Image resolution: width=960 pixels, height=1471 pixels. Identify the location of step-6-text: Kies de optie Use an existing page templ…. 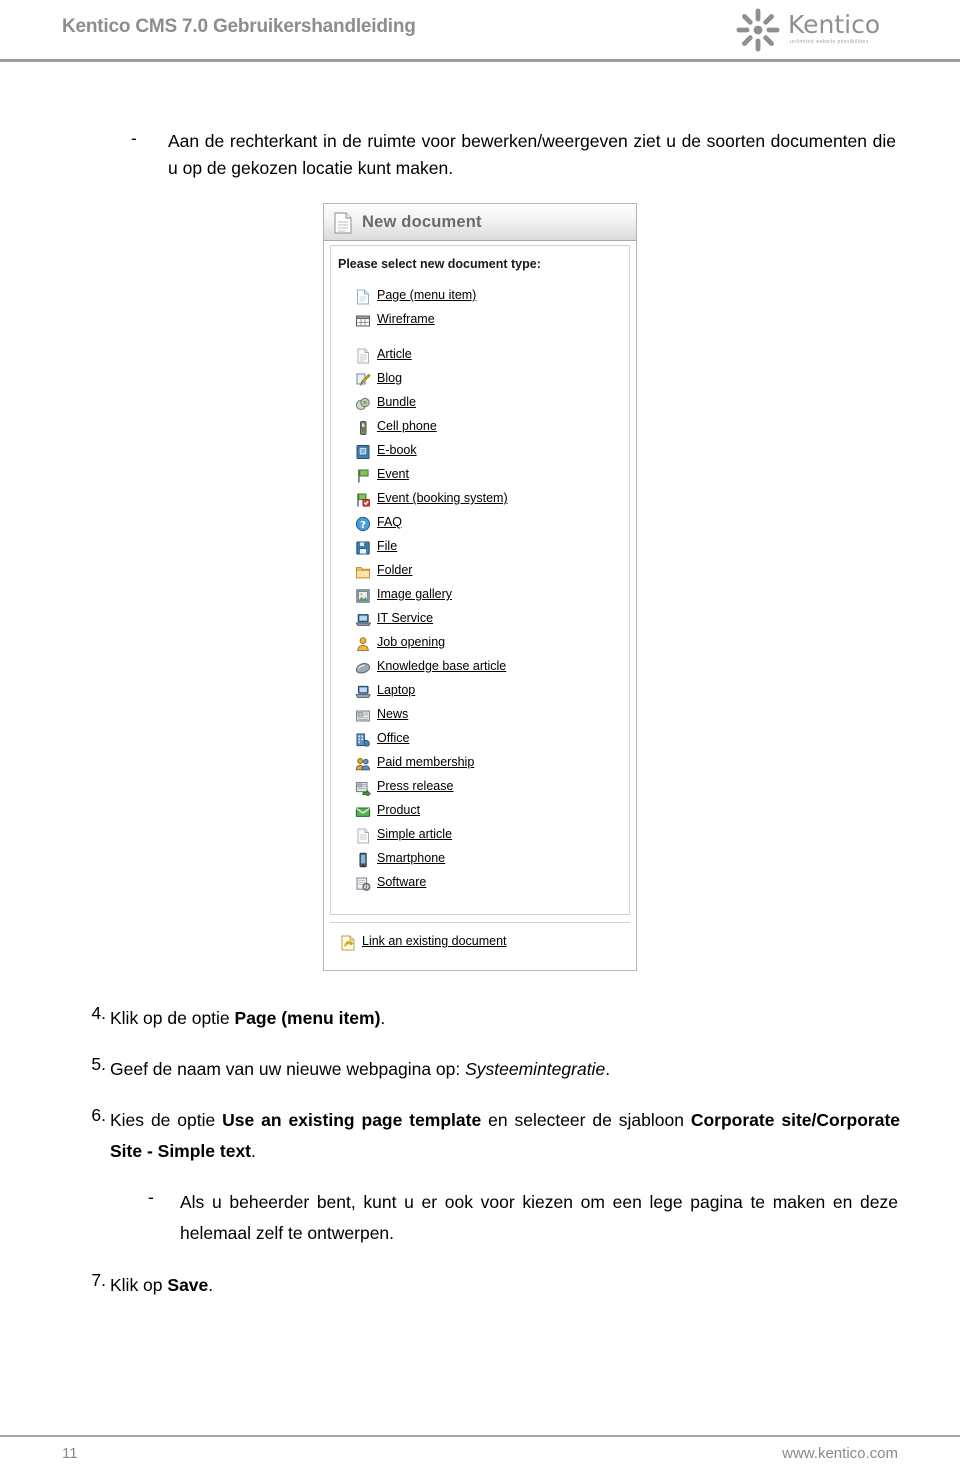
(505, 1136).